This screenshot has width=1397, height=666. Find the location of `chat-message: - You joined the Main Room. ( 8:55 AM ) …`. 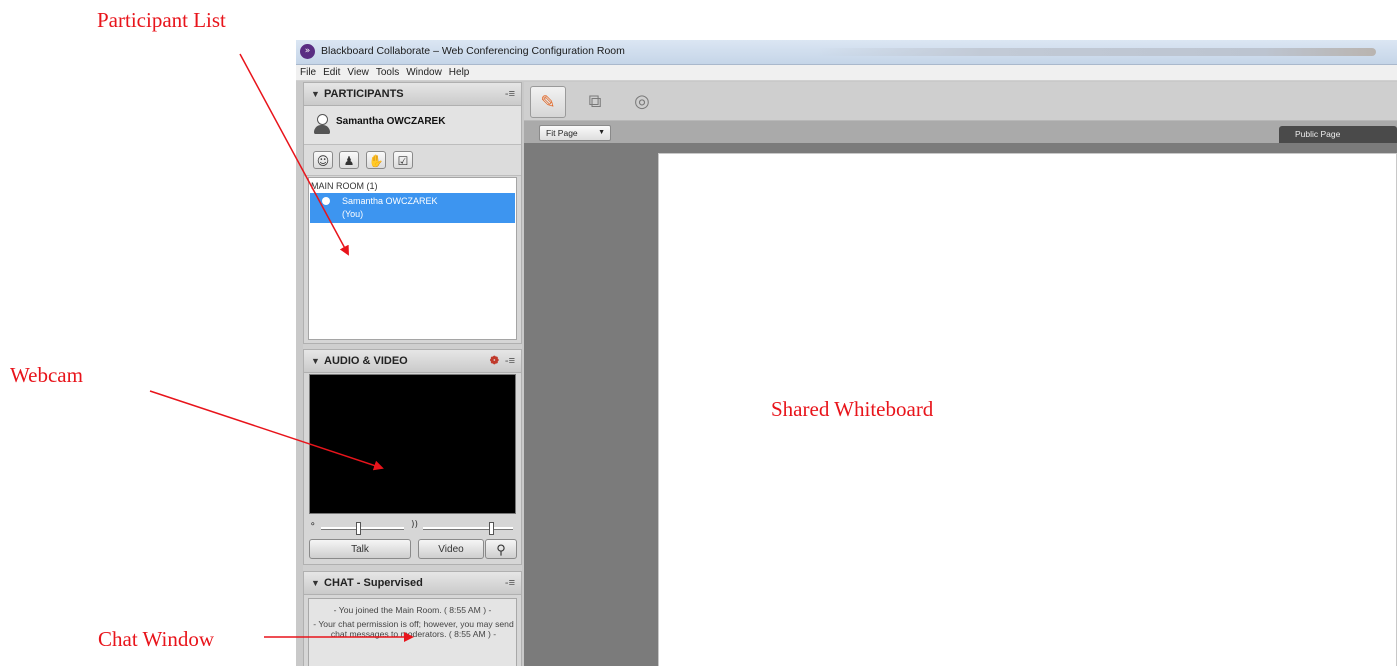

chat-message: - You joined the Main Room. ( 8:55 AM ) … is located at coordinates (412, 610).